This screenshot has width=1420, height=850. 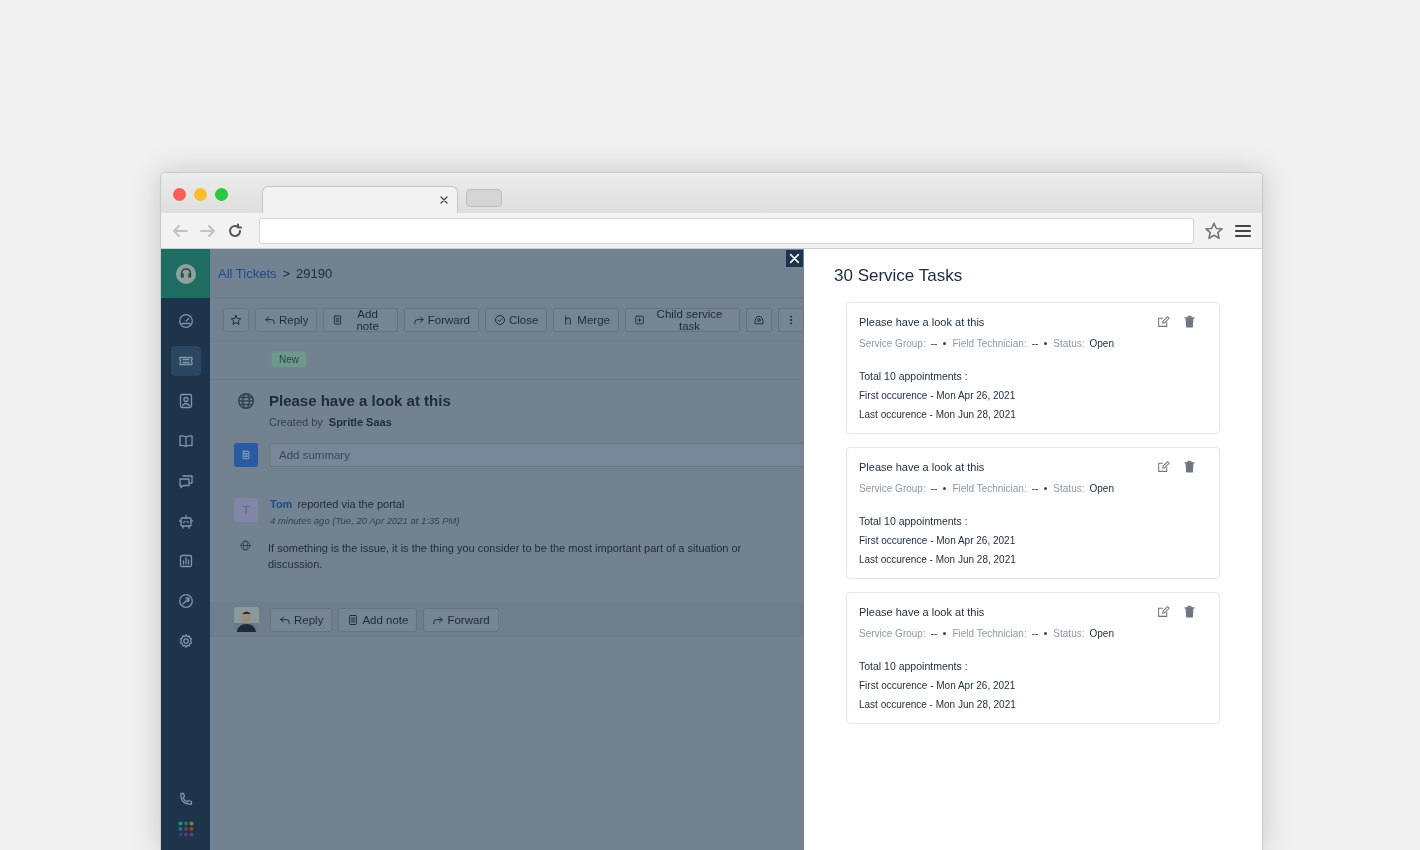 I want to click on apps-grid-icon, so click(x=185, y=829).